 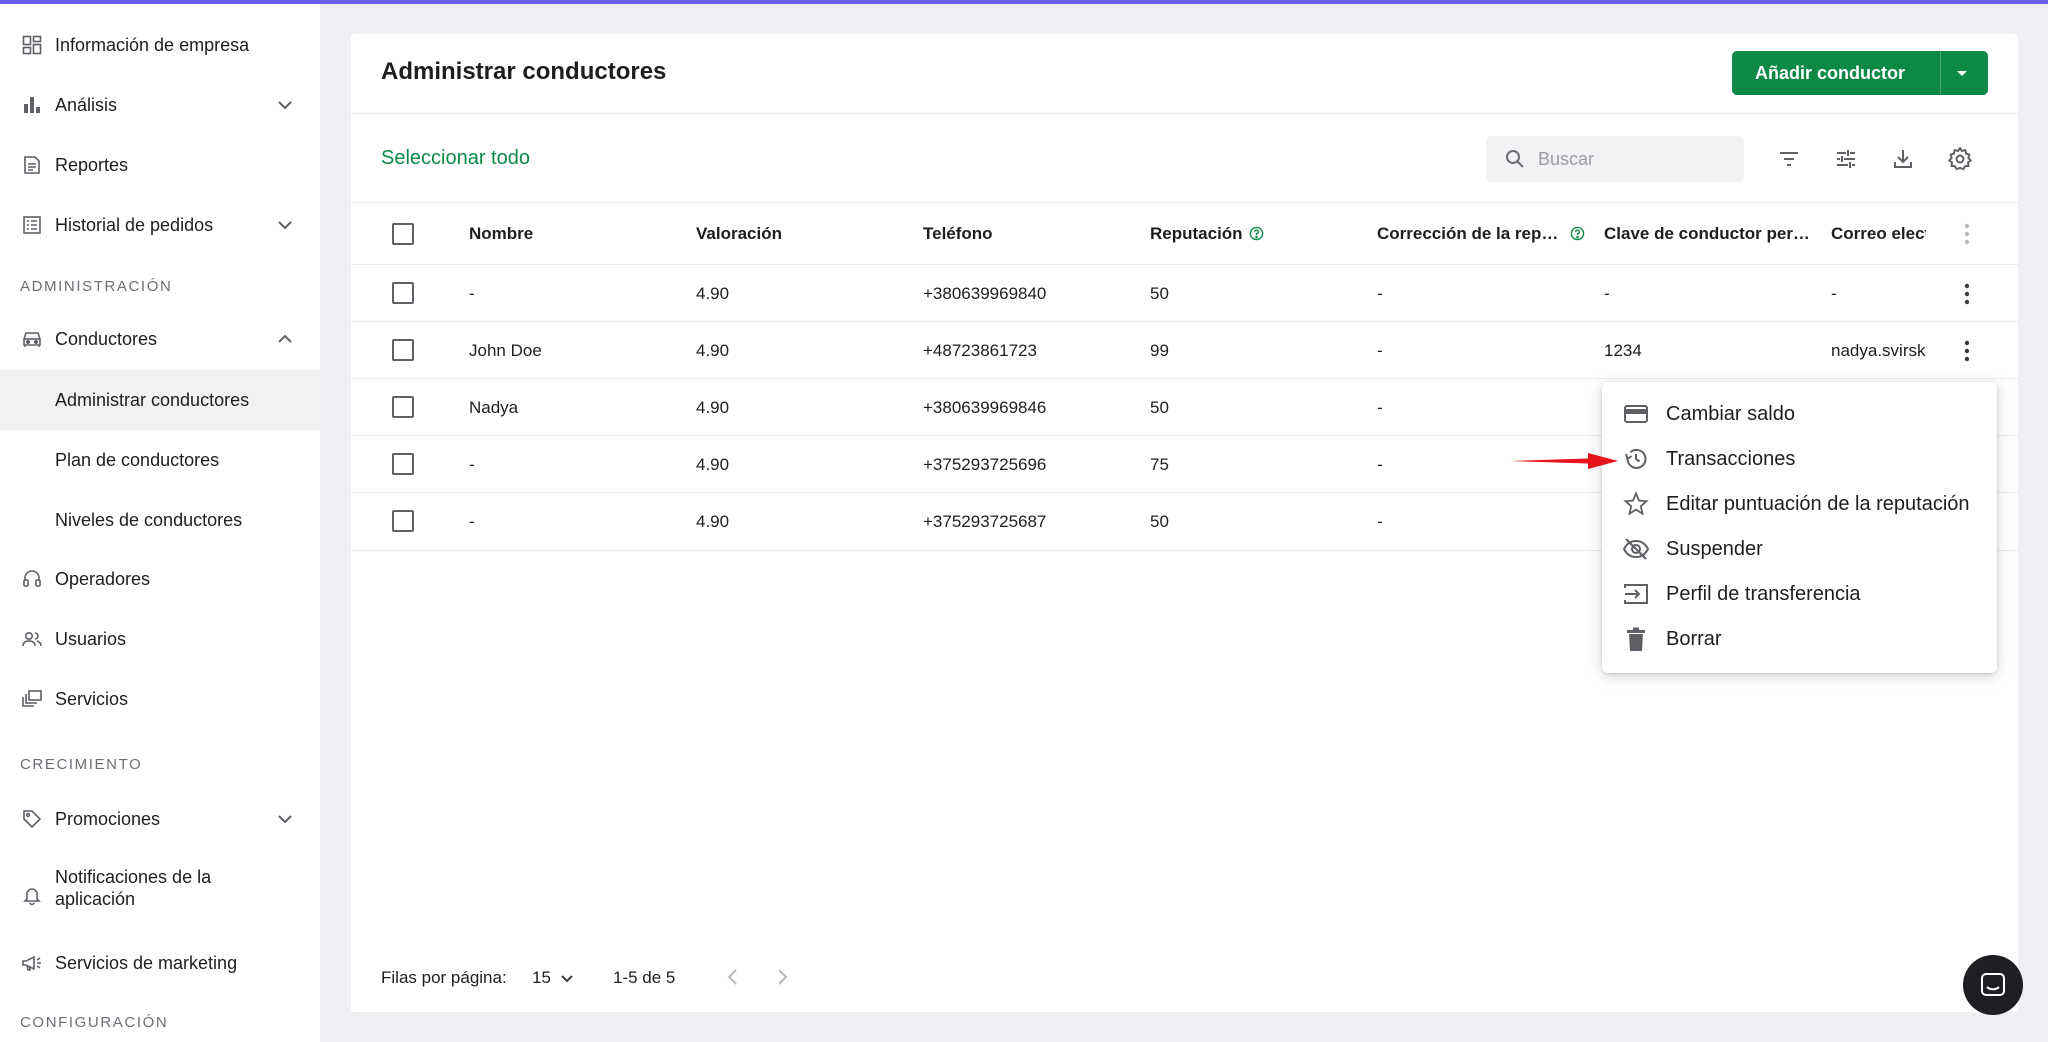 I want to click on sidebar-item-drivers: Conductores, so click(x=160, y=339).